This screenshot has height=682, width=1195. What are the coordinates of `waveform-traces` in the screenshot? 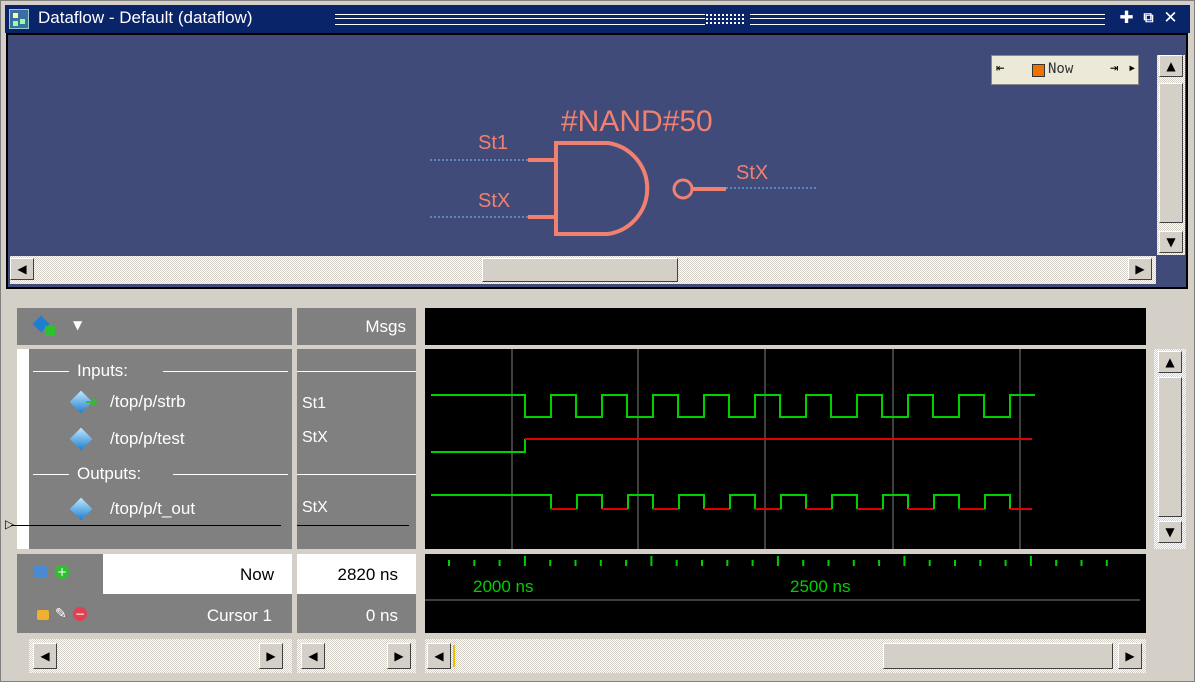 It's located at (733, 449).